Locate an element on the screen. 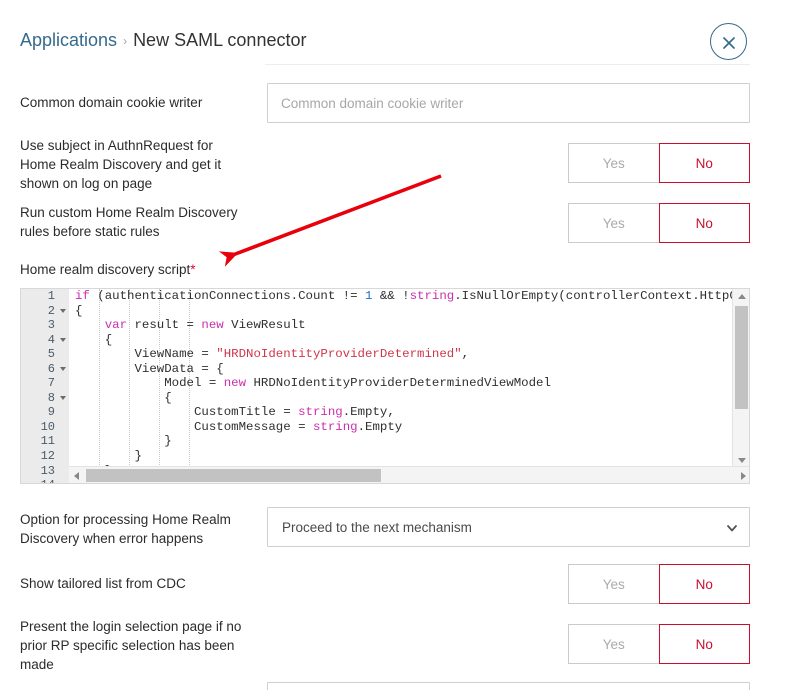 The height and width of the screenshot is (690, 808). editor-line-number: 14 is located at coordinates (45, 480).